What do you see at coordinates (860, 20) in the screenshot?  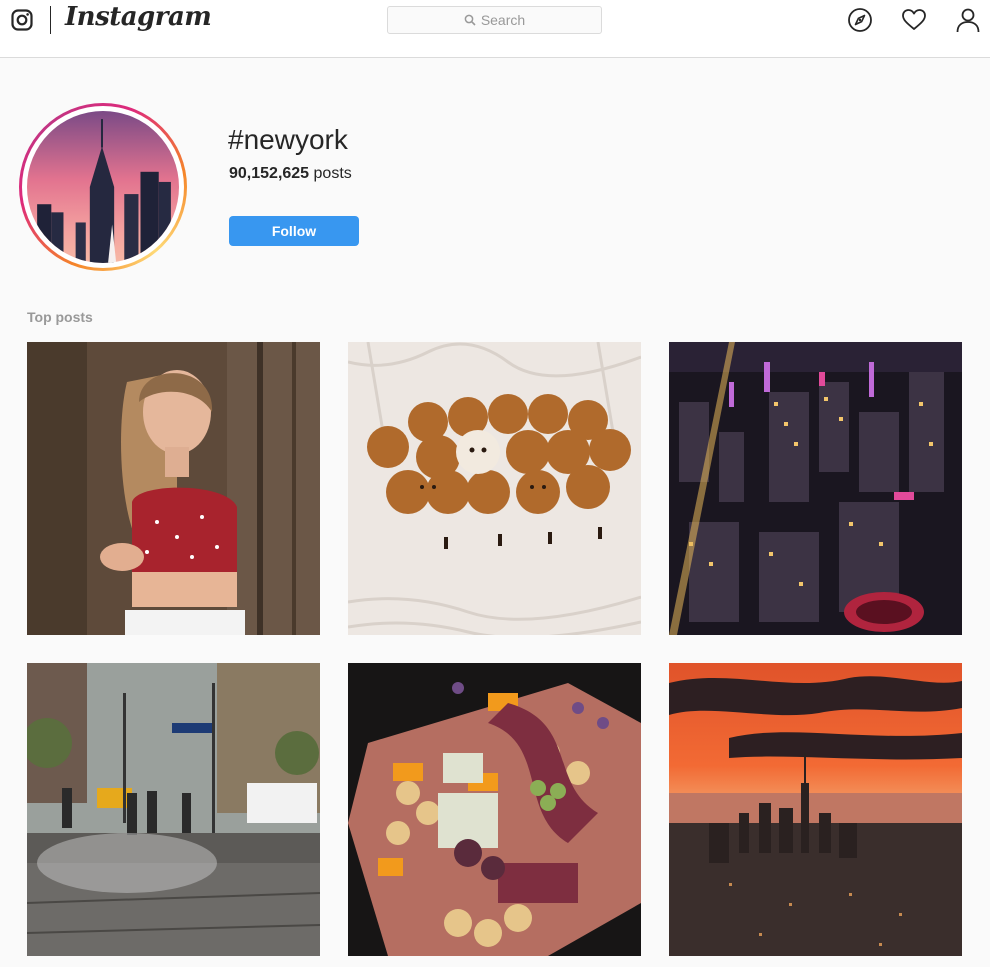 I see `compass-icon` at bounding box center [860, 20].